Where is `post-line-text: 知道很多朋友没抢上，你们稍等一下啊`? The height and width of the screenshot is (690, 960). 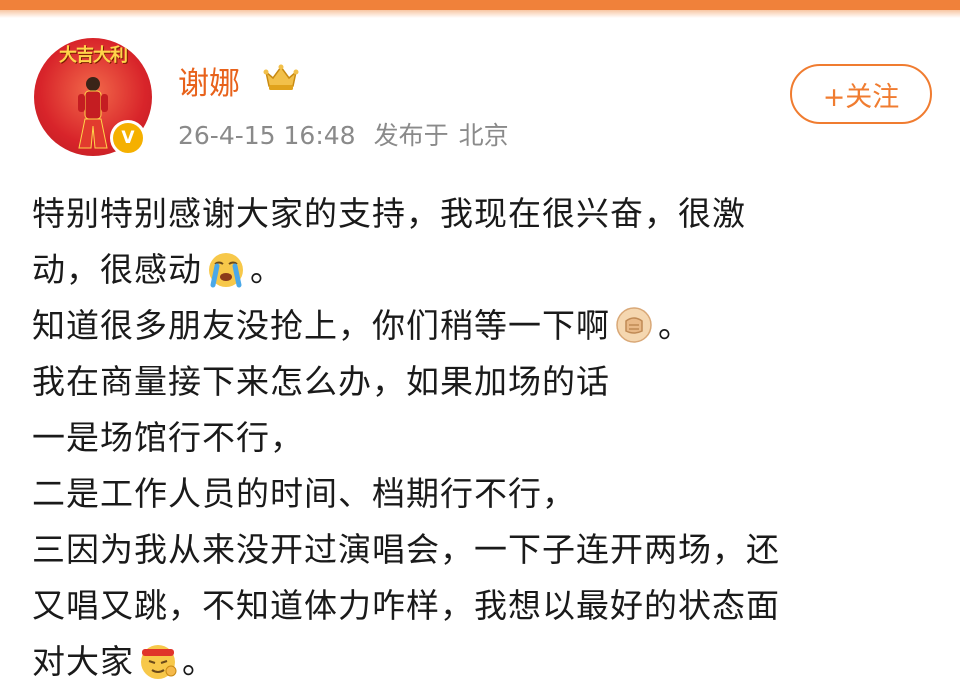 post-line-text: 知道很多朋友没抢上，你们稍等一下啊 is located at coordinates (321, 325).